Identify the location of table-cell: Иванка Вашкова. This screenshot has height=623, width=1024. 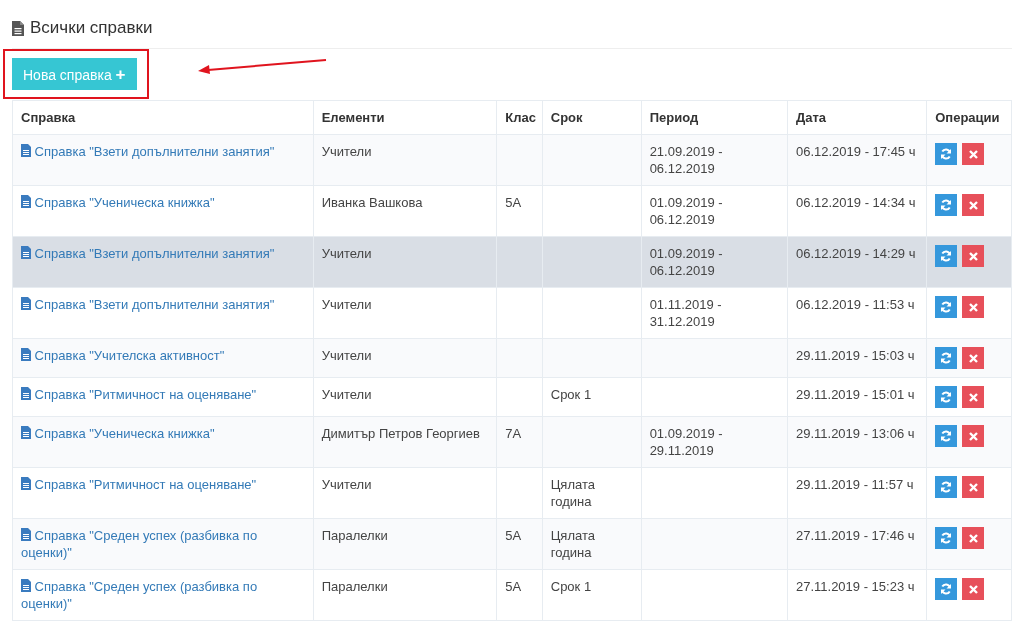
(372, 202).